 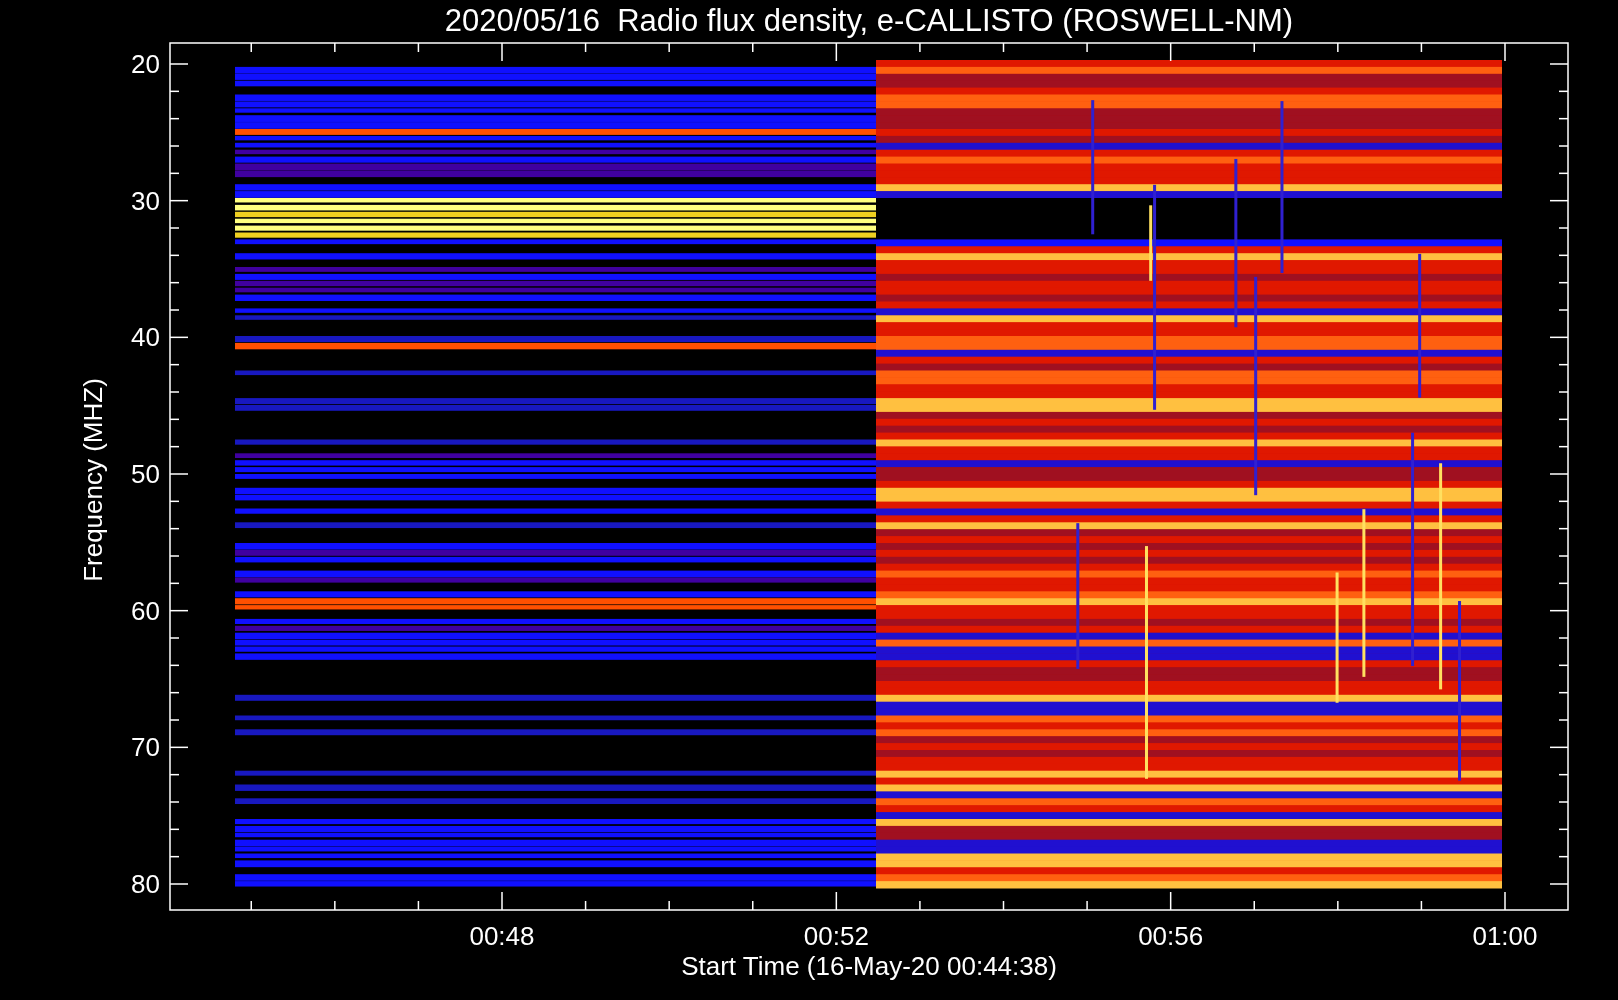 What do you see at coordinates (145, 474) in the screenshot?
I see `y-tick-label: 50` at bounding box center [145, 474].